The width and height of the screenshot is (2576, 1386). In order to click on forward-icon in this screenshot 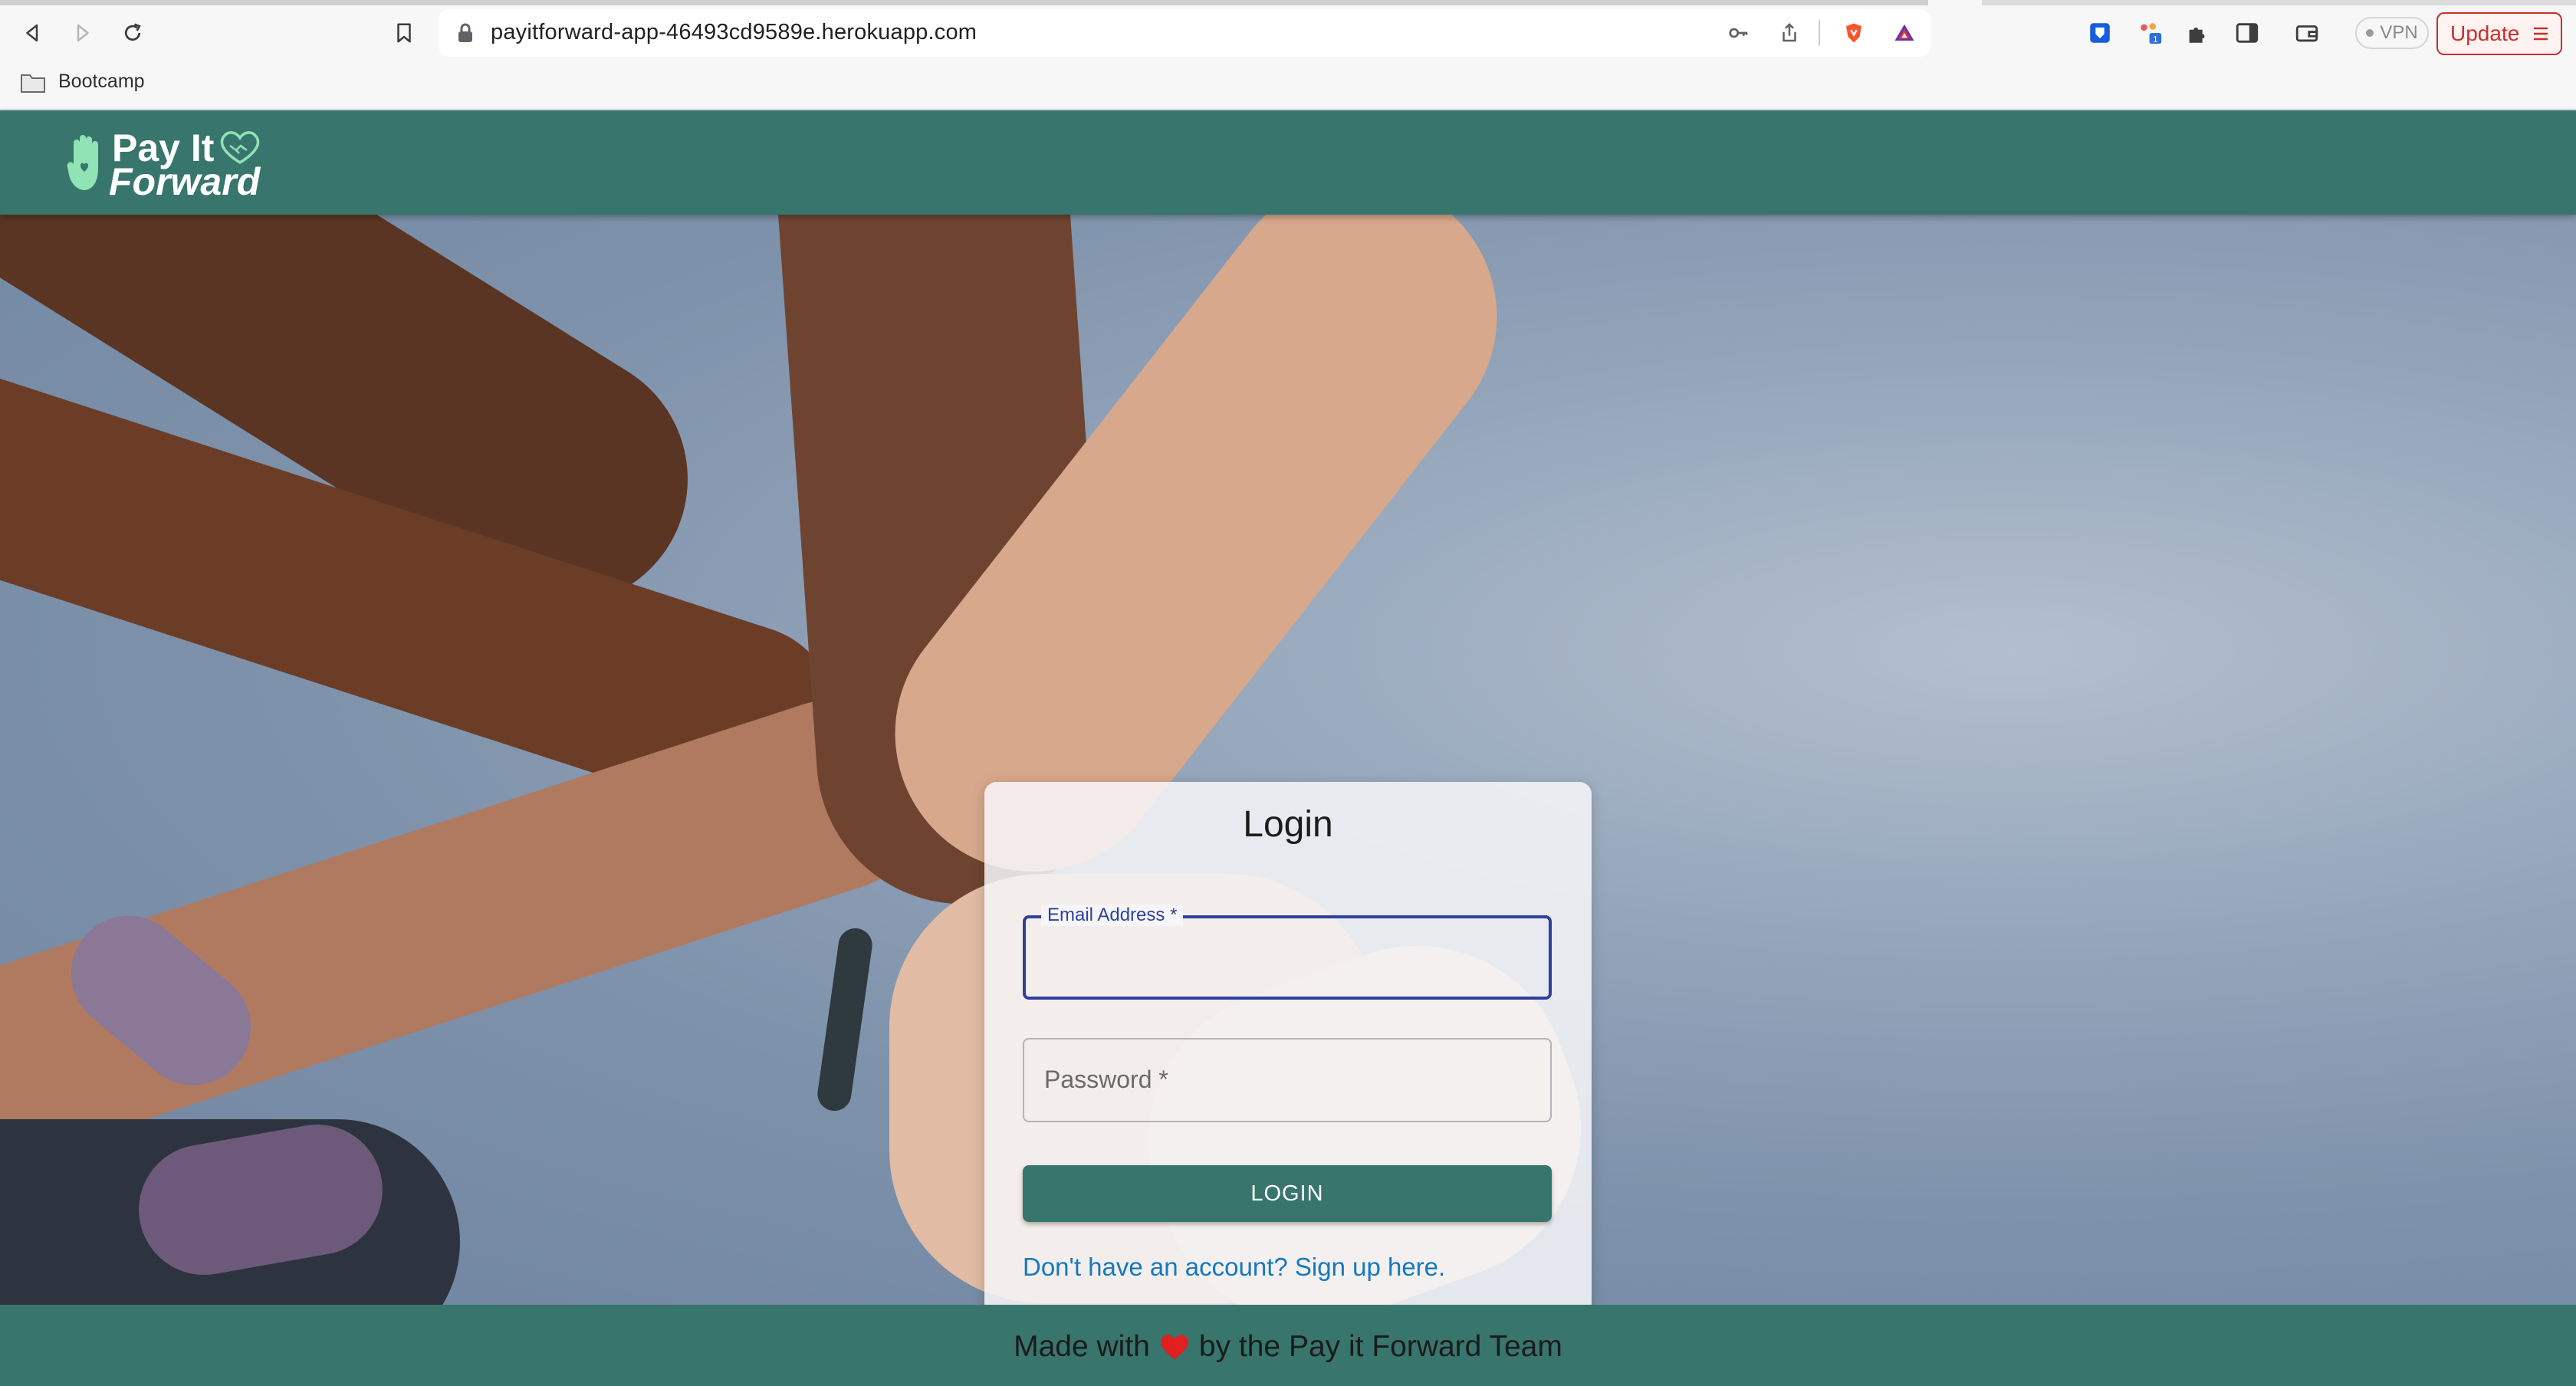, I will do `click(83, 33)`.